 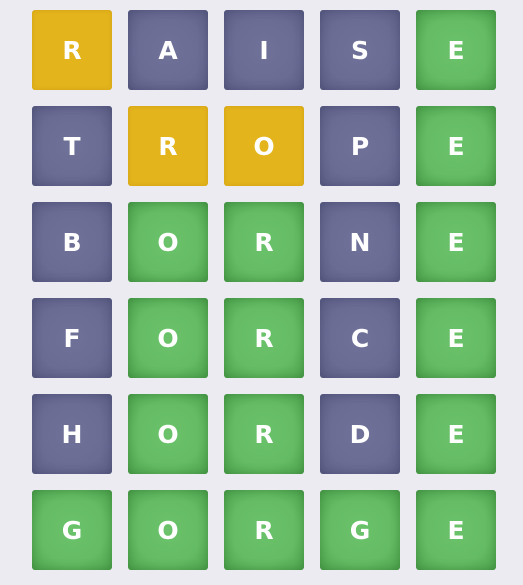 I want to click on tile-r4-c3: R, so click(x=264, y=338).